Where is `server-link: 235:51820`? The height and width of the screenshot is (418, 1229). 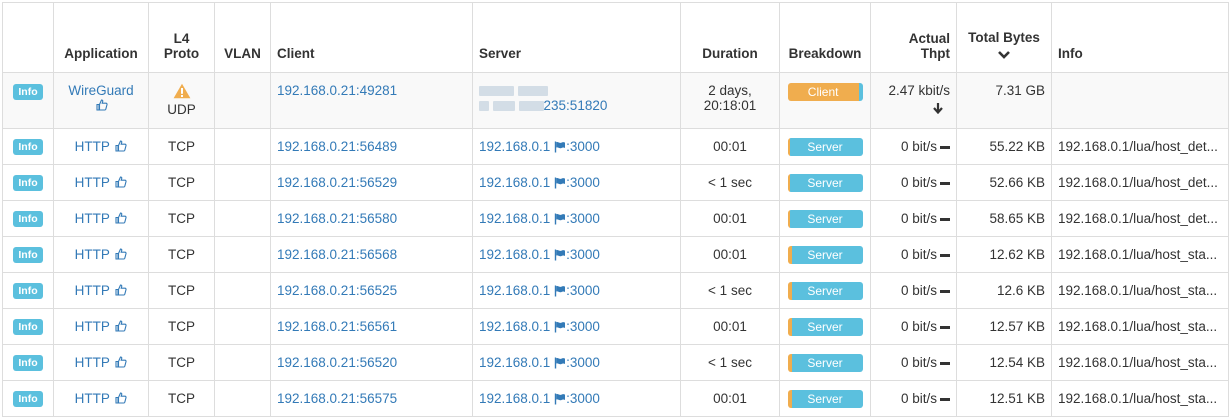
server-link: 235:51820 is located at coordinates (576, 105).